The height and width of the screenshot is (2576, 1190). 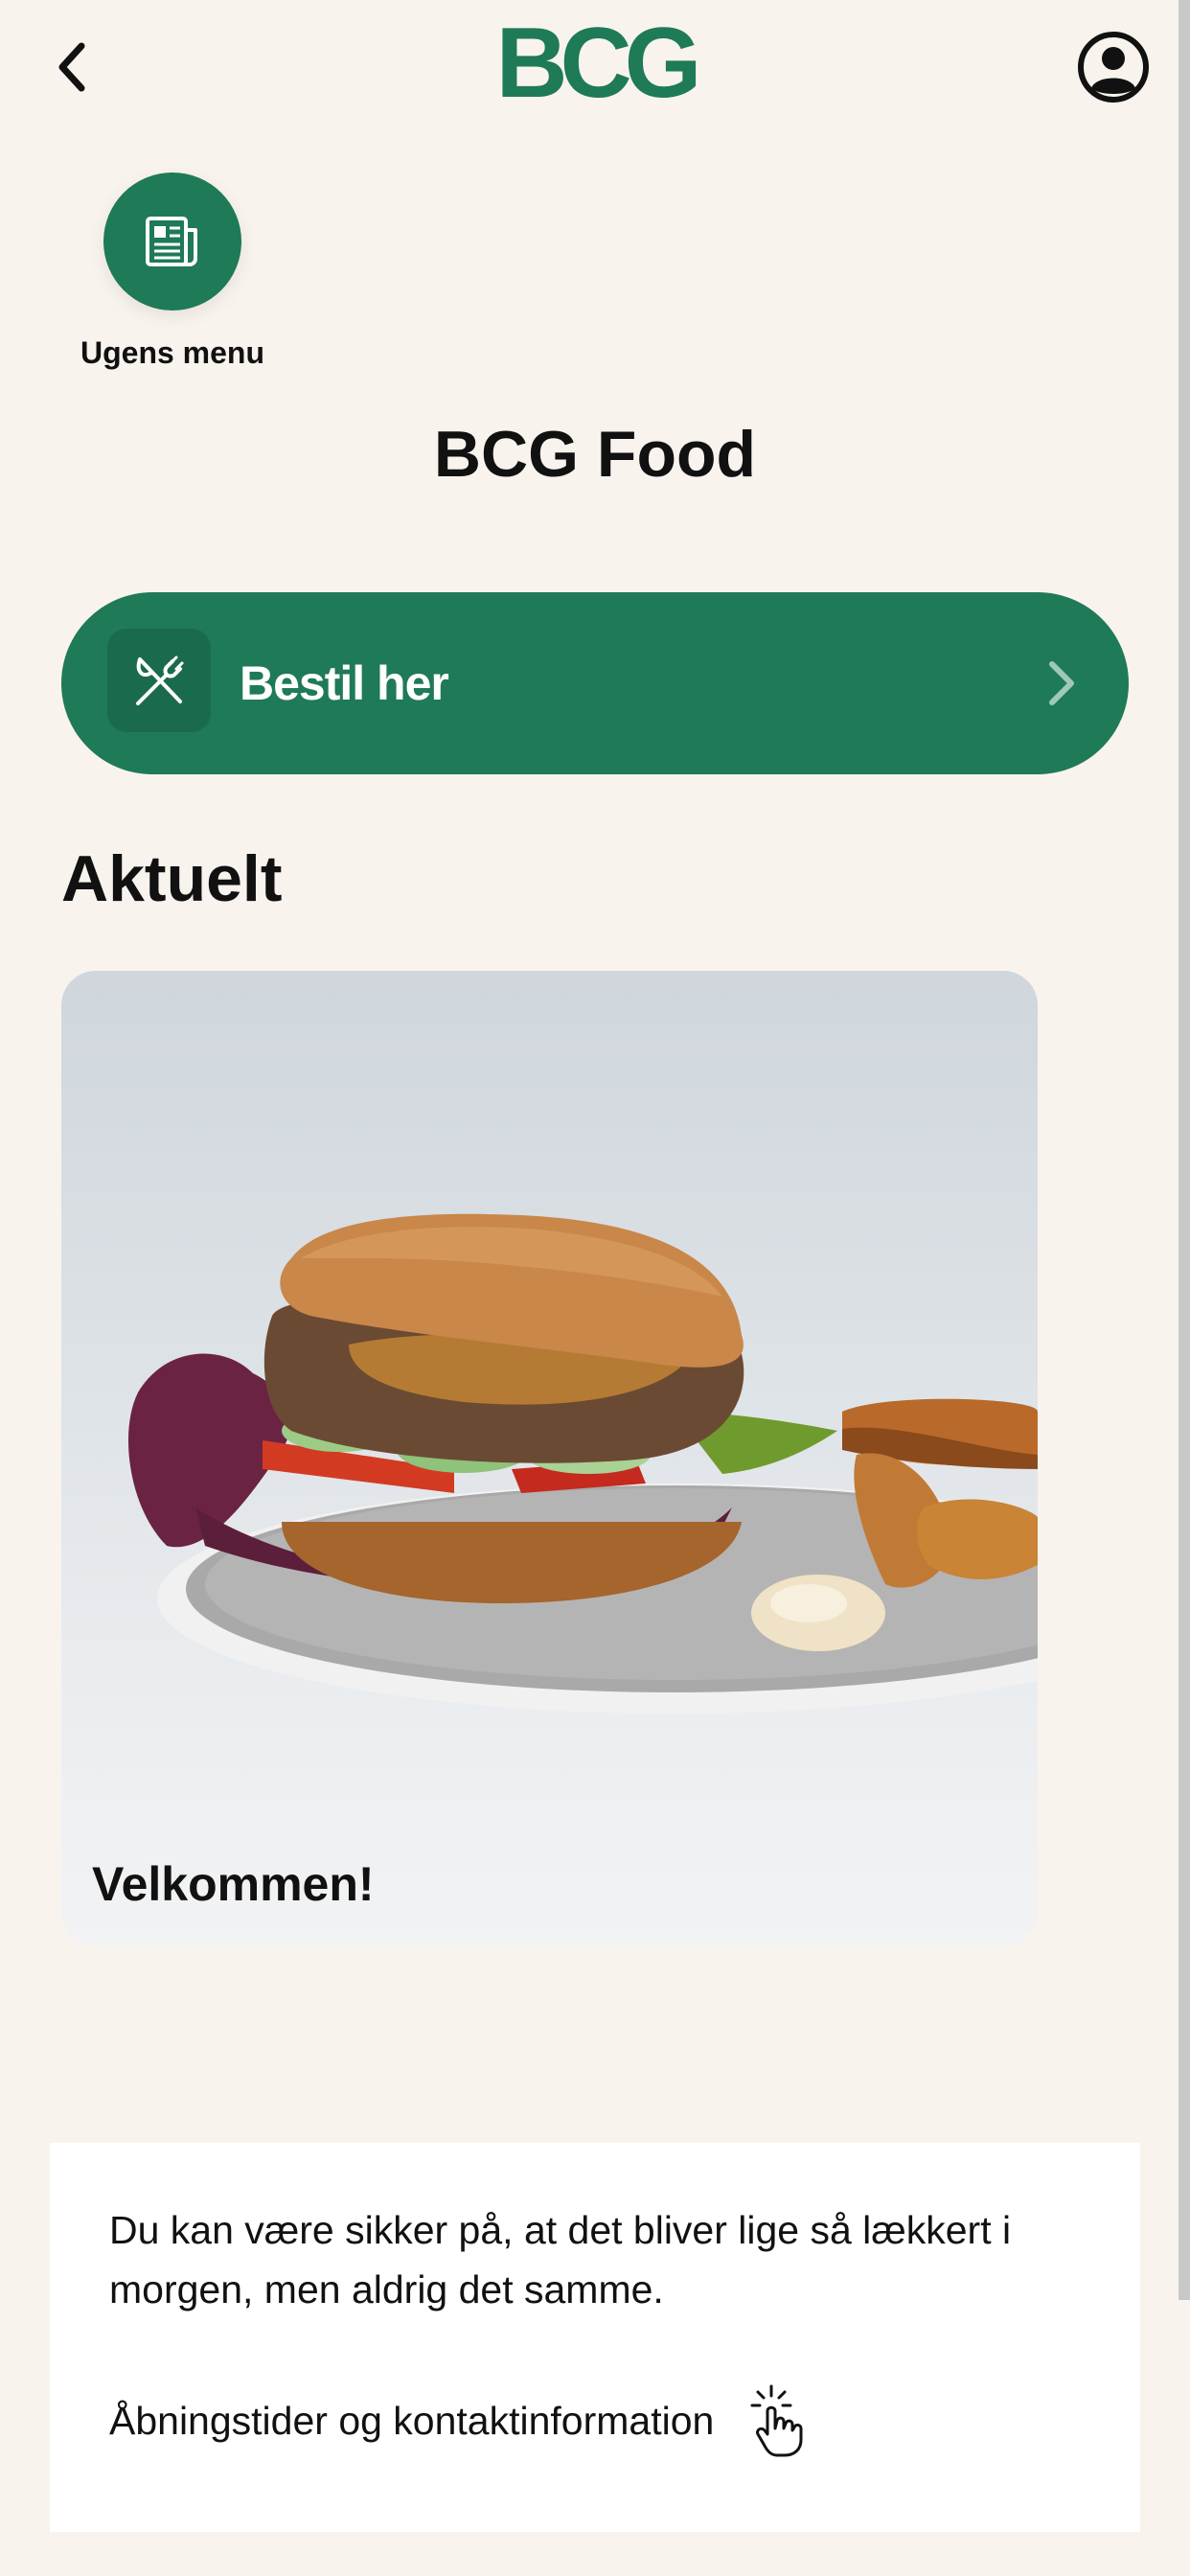 What do you see at coordinates (234, 1884) in the screenshot?
I see `news-card-title: Velkommen!` at bounding box center [234, 1884].